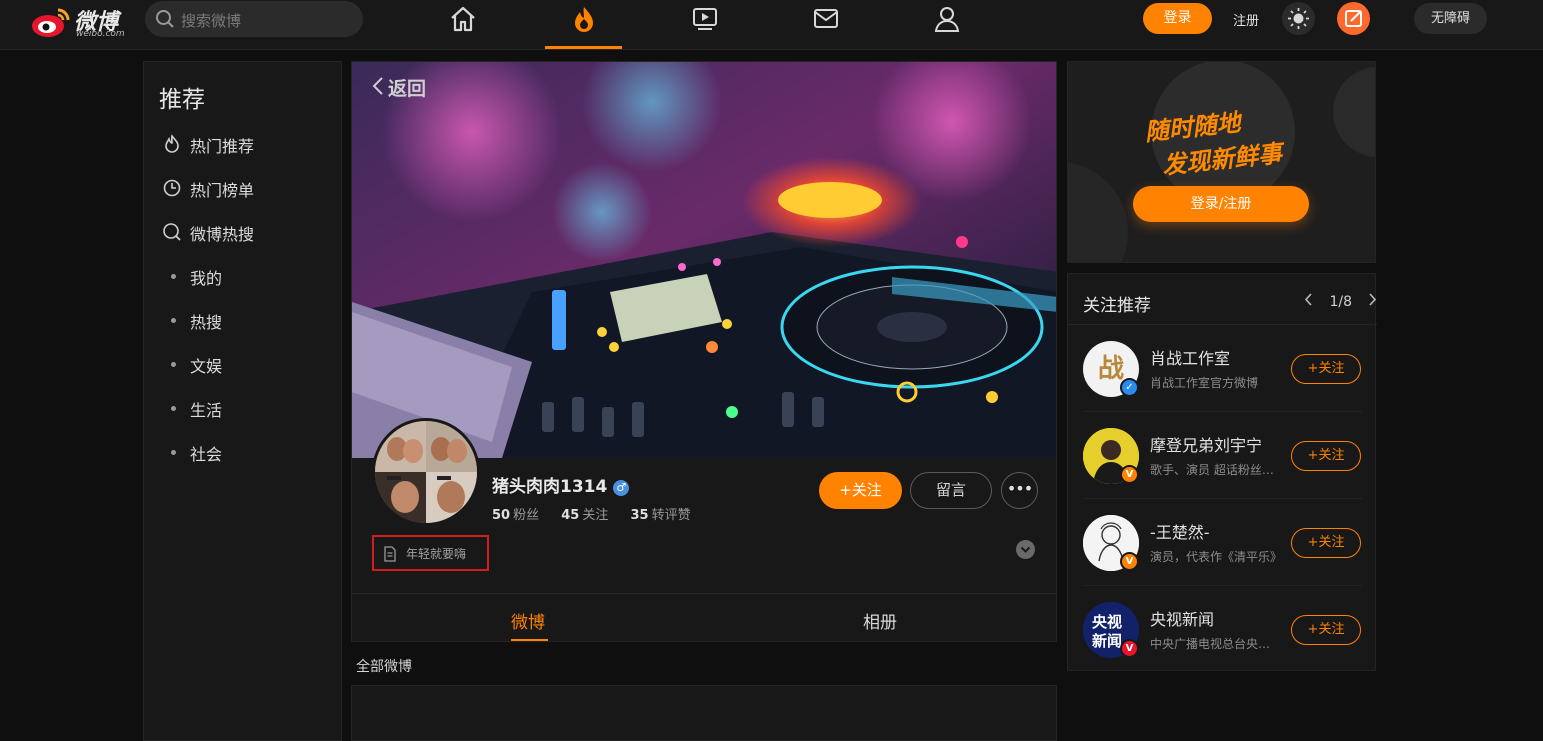 The image size is (1543, 741). I want to click on recommend-desc: 演员，代表作《清平乐》, so click(1216, 557).